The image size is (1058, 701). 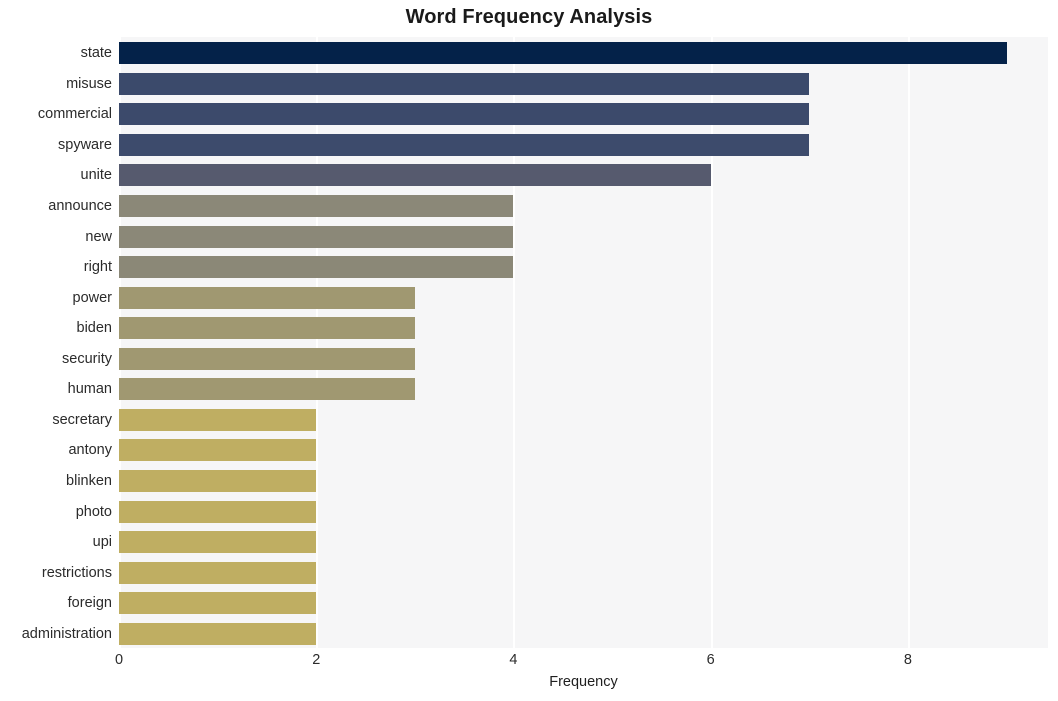 I want to click on x-axis-ticks: 0 2 4 6 8, so click(x=581, y=661).